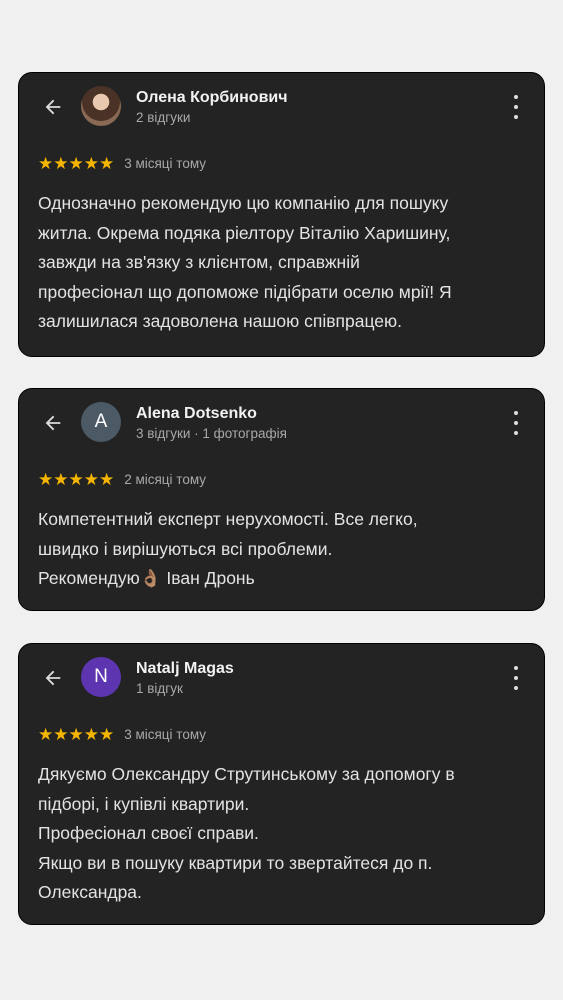  I want to click on reviewer-name: Natalj Magas, so click(185, 669).